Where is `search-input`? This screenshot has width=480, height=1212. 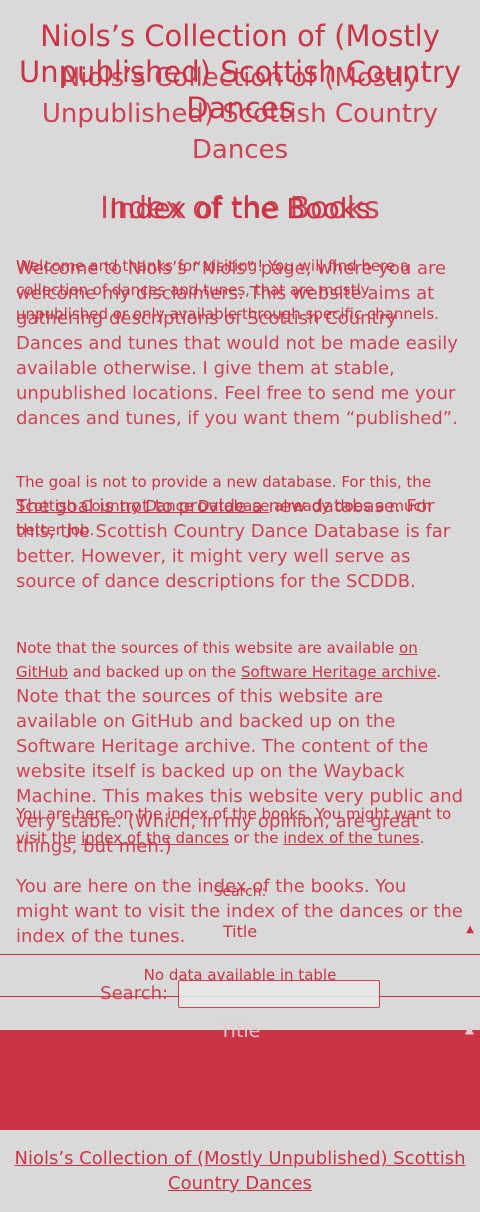 search-input is located at coordinates (278, 994).